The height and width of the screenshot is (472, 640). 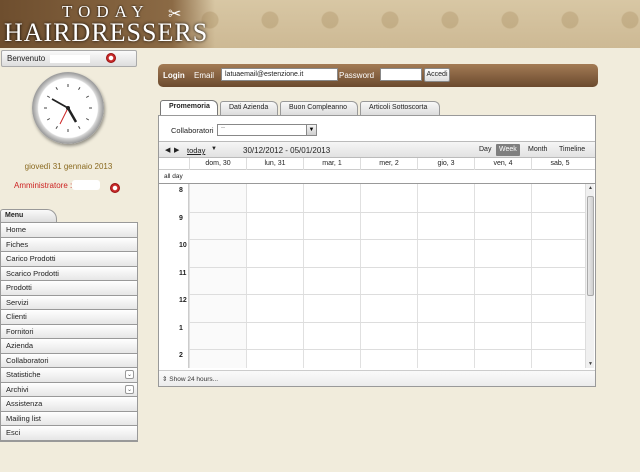 I want to click on sidebar-item-home: Home, so click(x=69, y=230).